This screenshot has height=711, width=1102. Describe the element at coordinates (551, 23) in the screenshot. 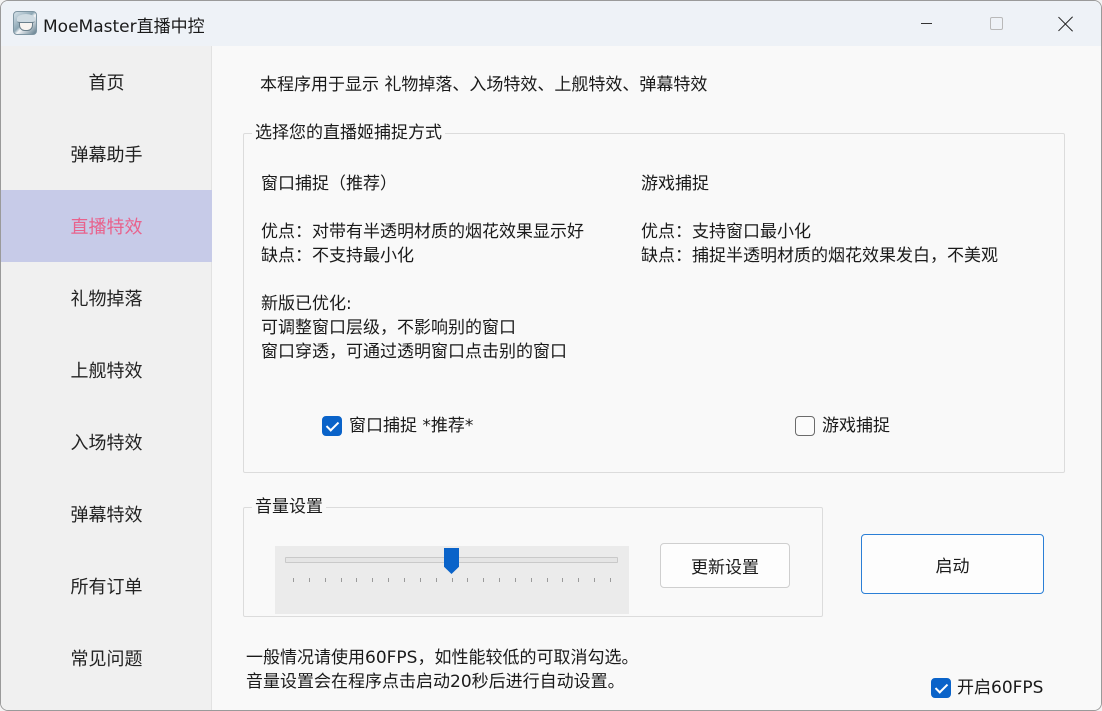

I see `title-bar: MoeMaster直播中控` at that location.